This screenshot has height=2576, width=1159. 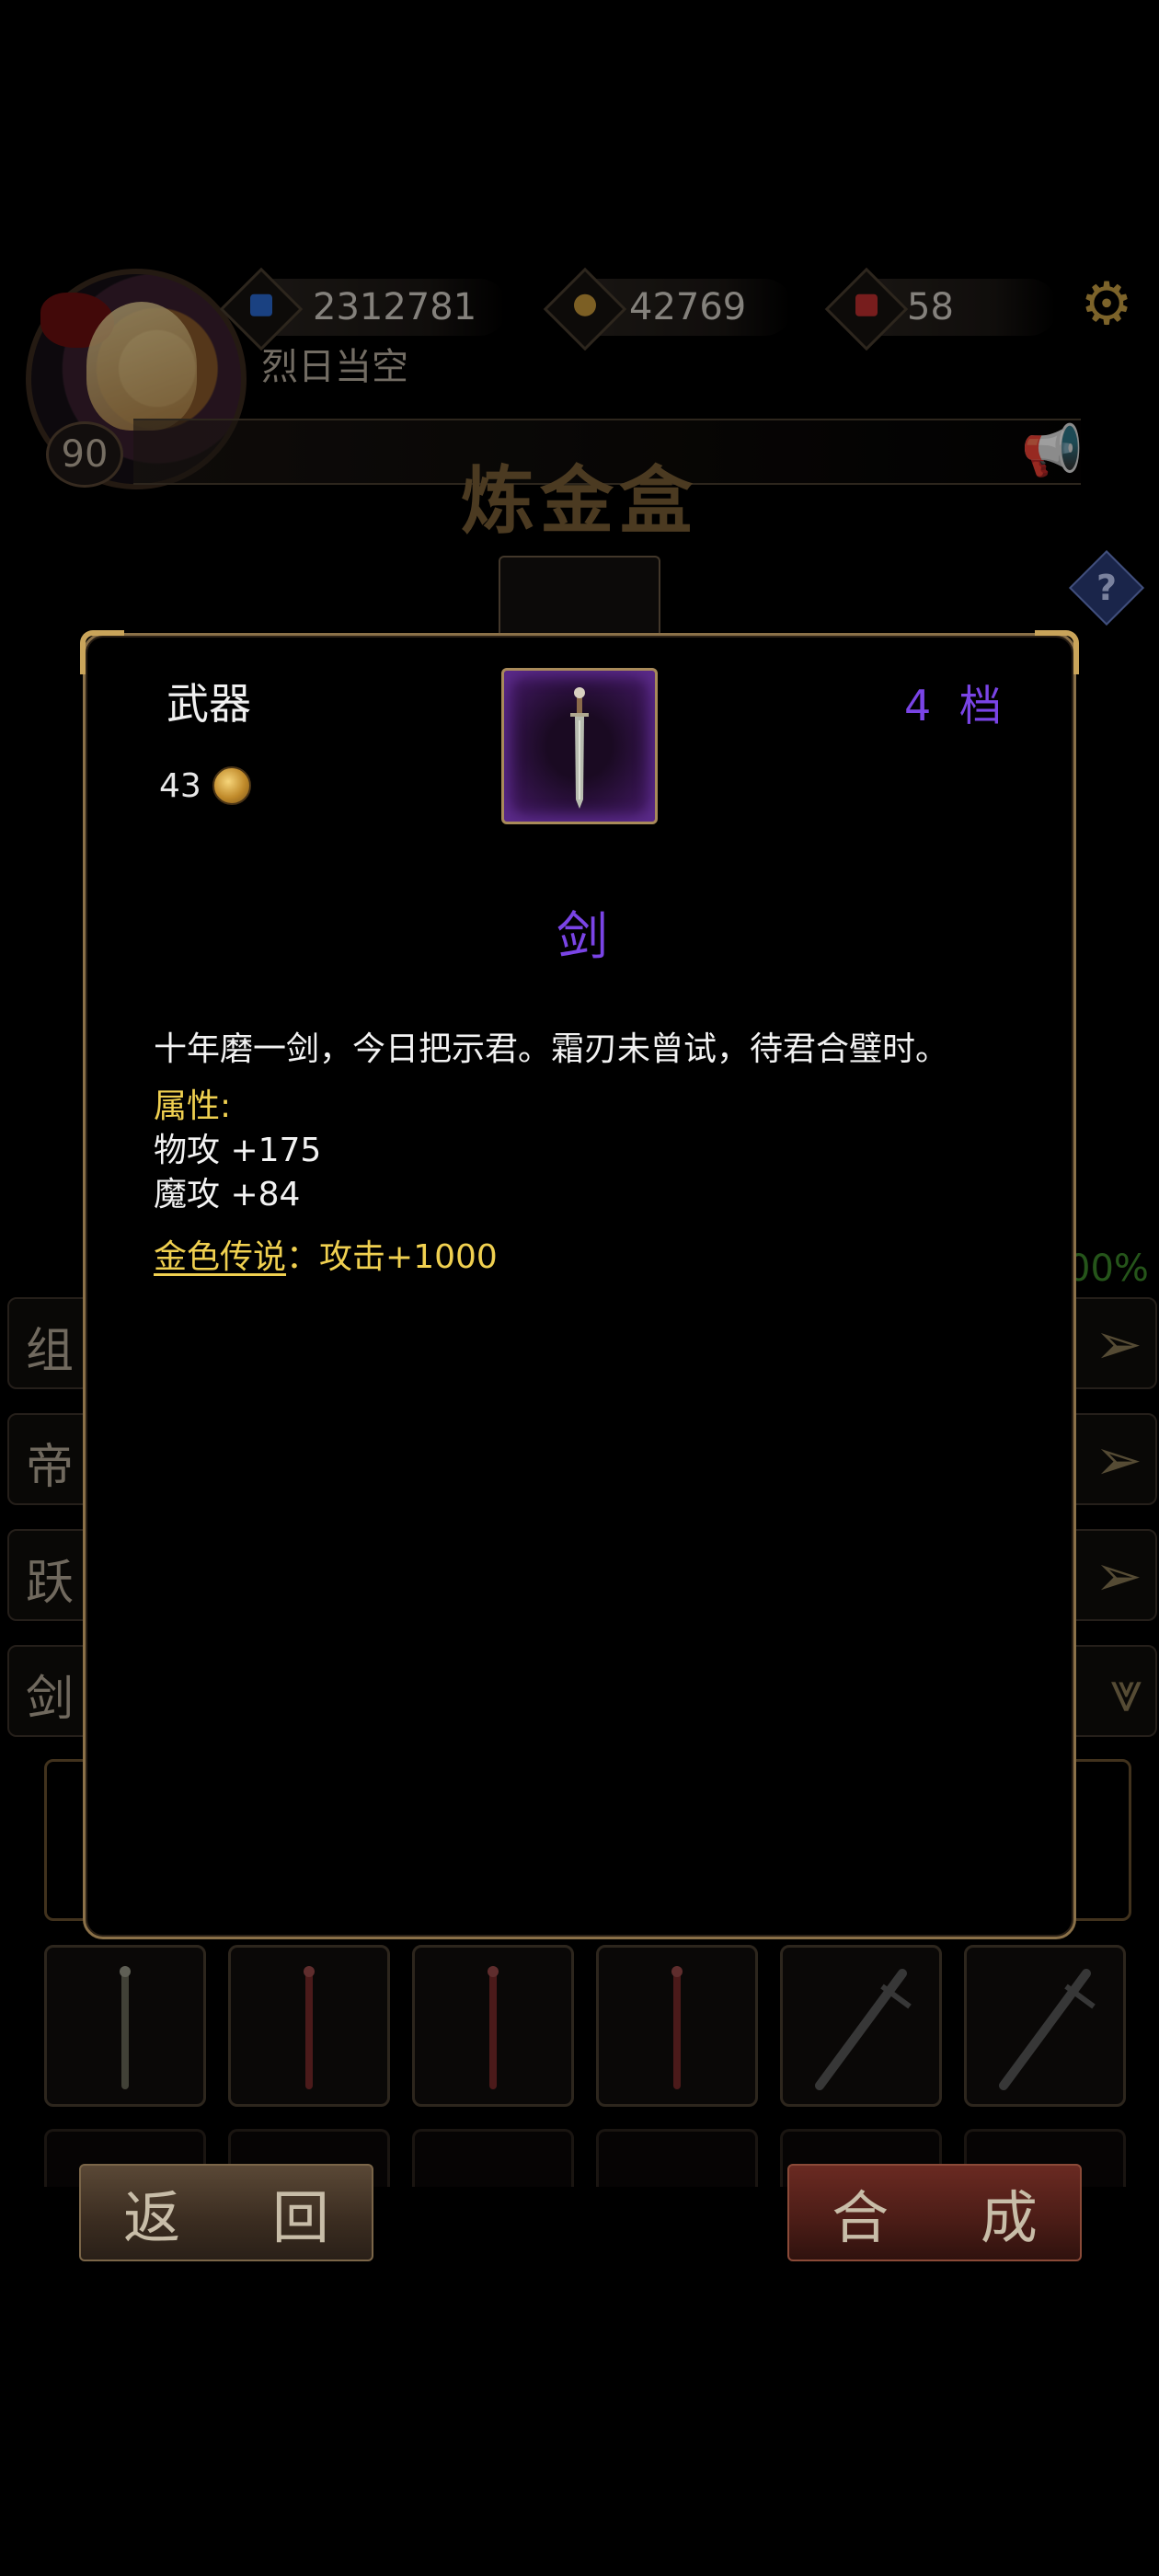 What do you see at coordinates (1106, 588) in the screenshot?
I see `help-icon: ?` at bounding box center [1106, 588].